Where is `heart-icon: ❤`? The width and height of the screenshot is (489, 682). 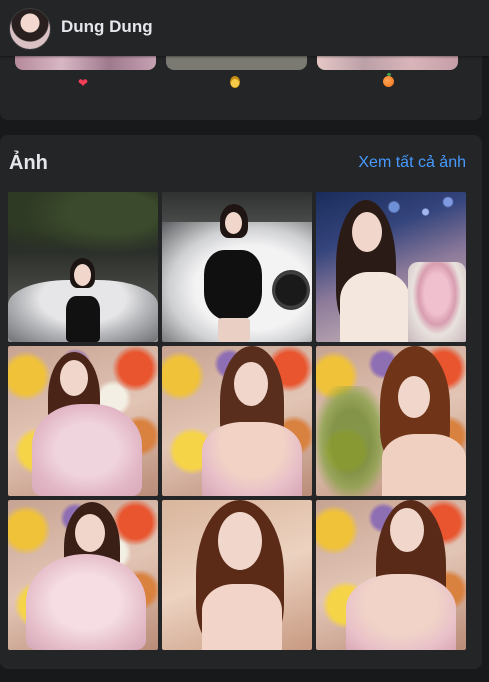 heart-icon: ❤ is located at coordinates (83, 83).